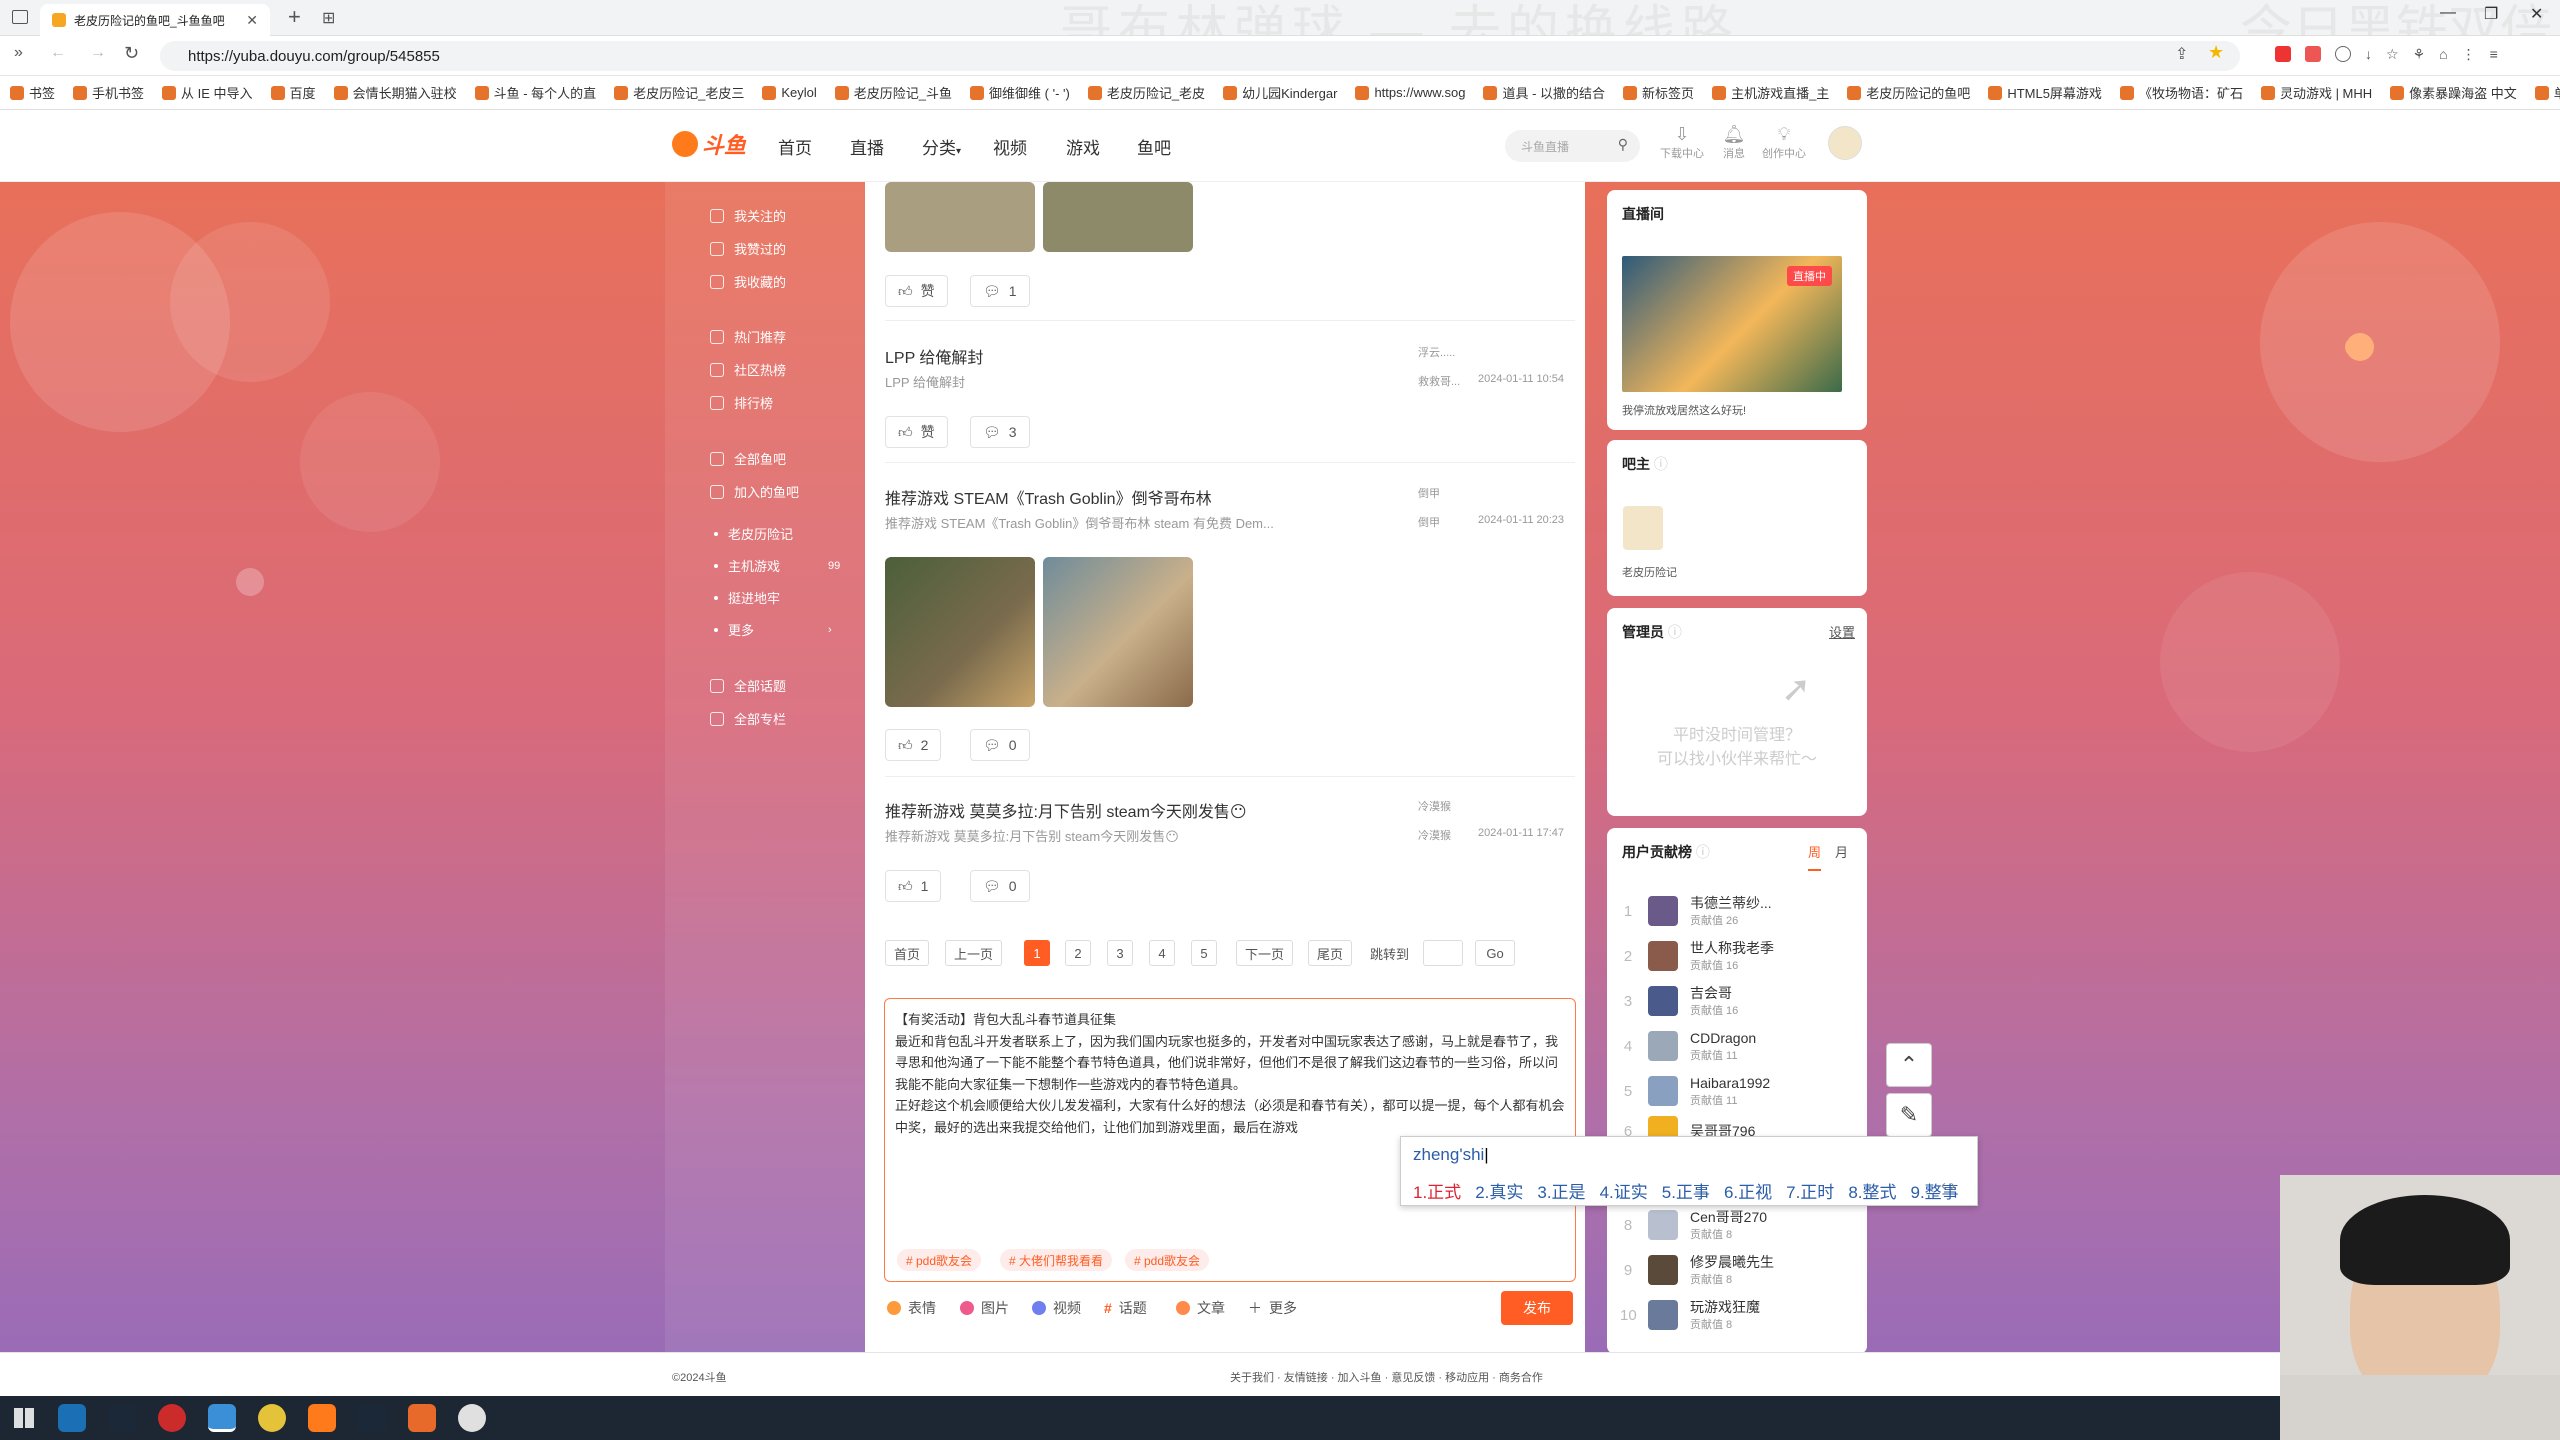 This screenshot has width=2560, height=1440. Describe the element at coordinates (741, 402) in the screenshot. I see `sidebar-item-hot-2: 排行榜` at that location.